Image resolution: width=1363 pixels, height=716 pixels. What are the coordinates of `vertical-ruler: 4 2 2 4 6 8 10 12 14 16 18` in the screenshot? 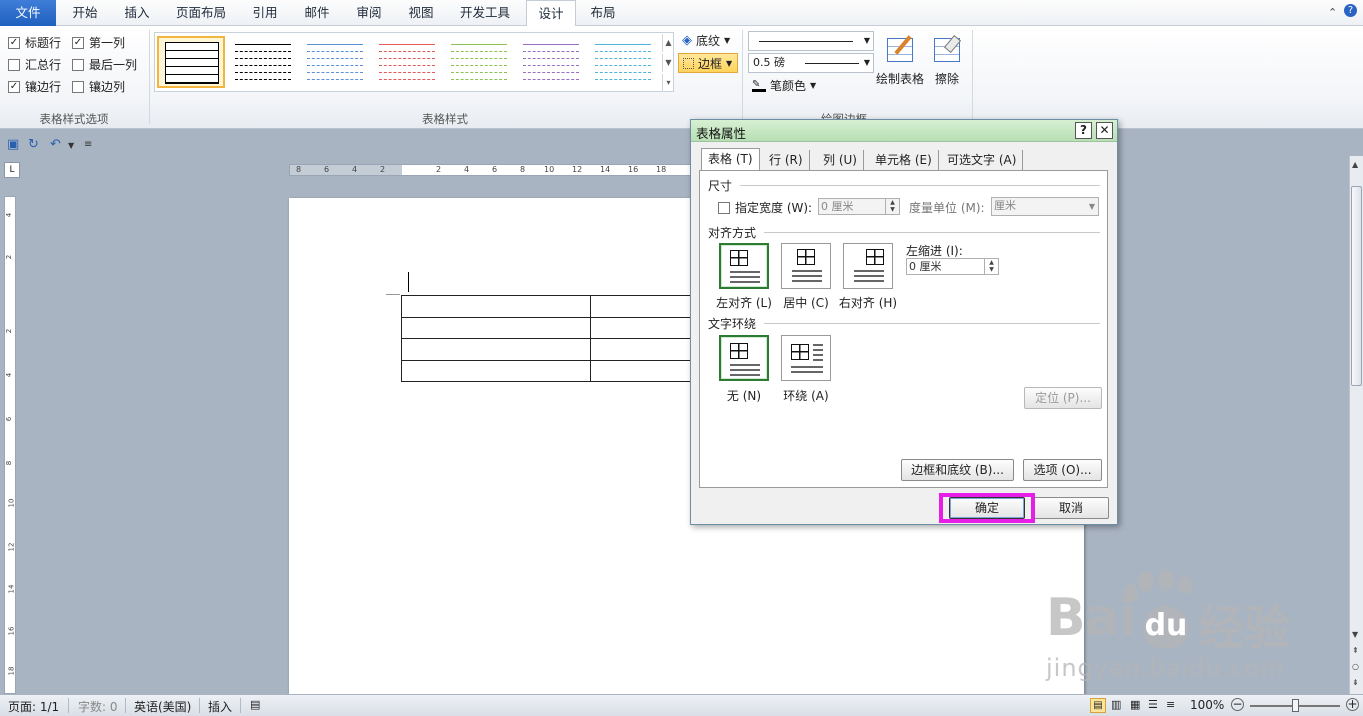 It's located at (10, 445).